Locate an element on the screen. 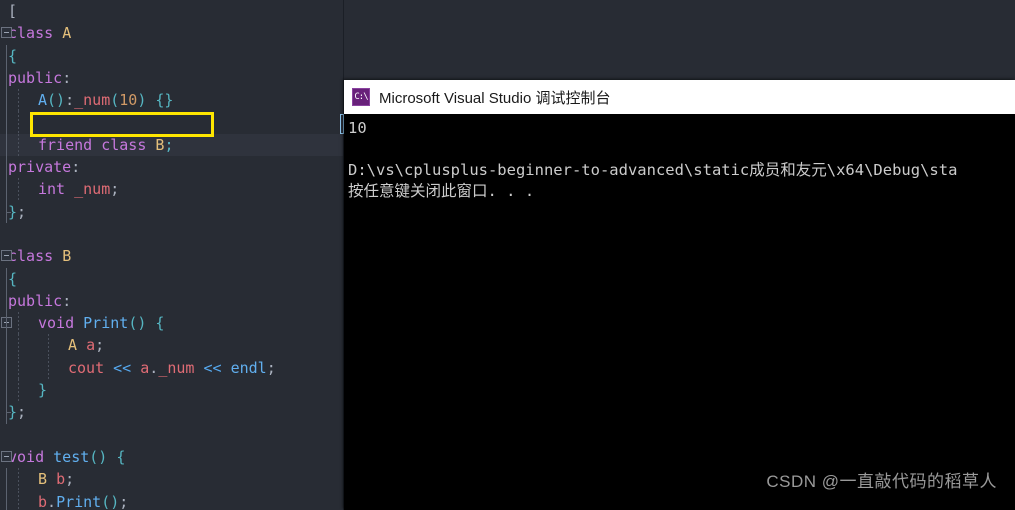 Image resolution: width=1015 pixels, height=510 pixels. code-token: 10 is located at coordinates (128, 100).